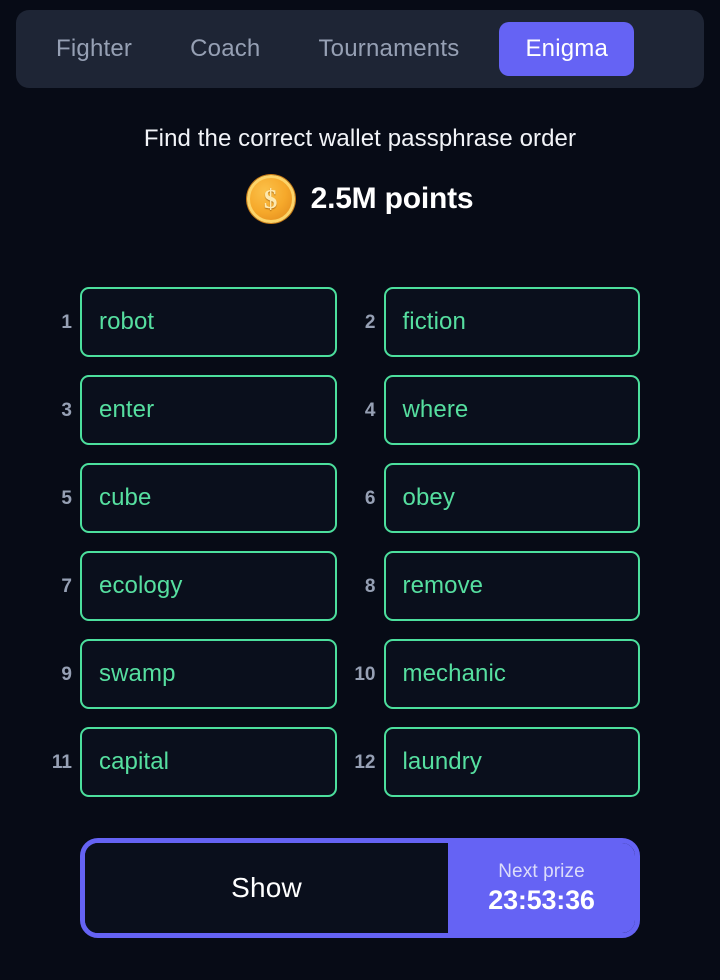 The width and height of the screenshot is (720, 980). I want to click on word-cell-6: 6 obey, so click(502, 498).